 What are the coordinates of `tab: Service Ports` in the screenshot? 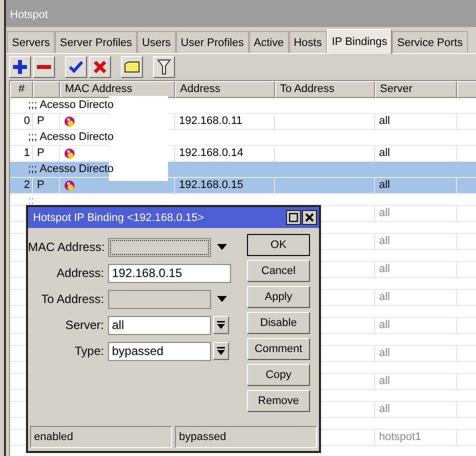 It's located at (430, 42).